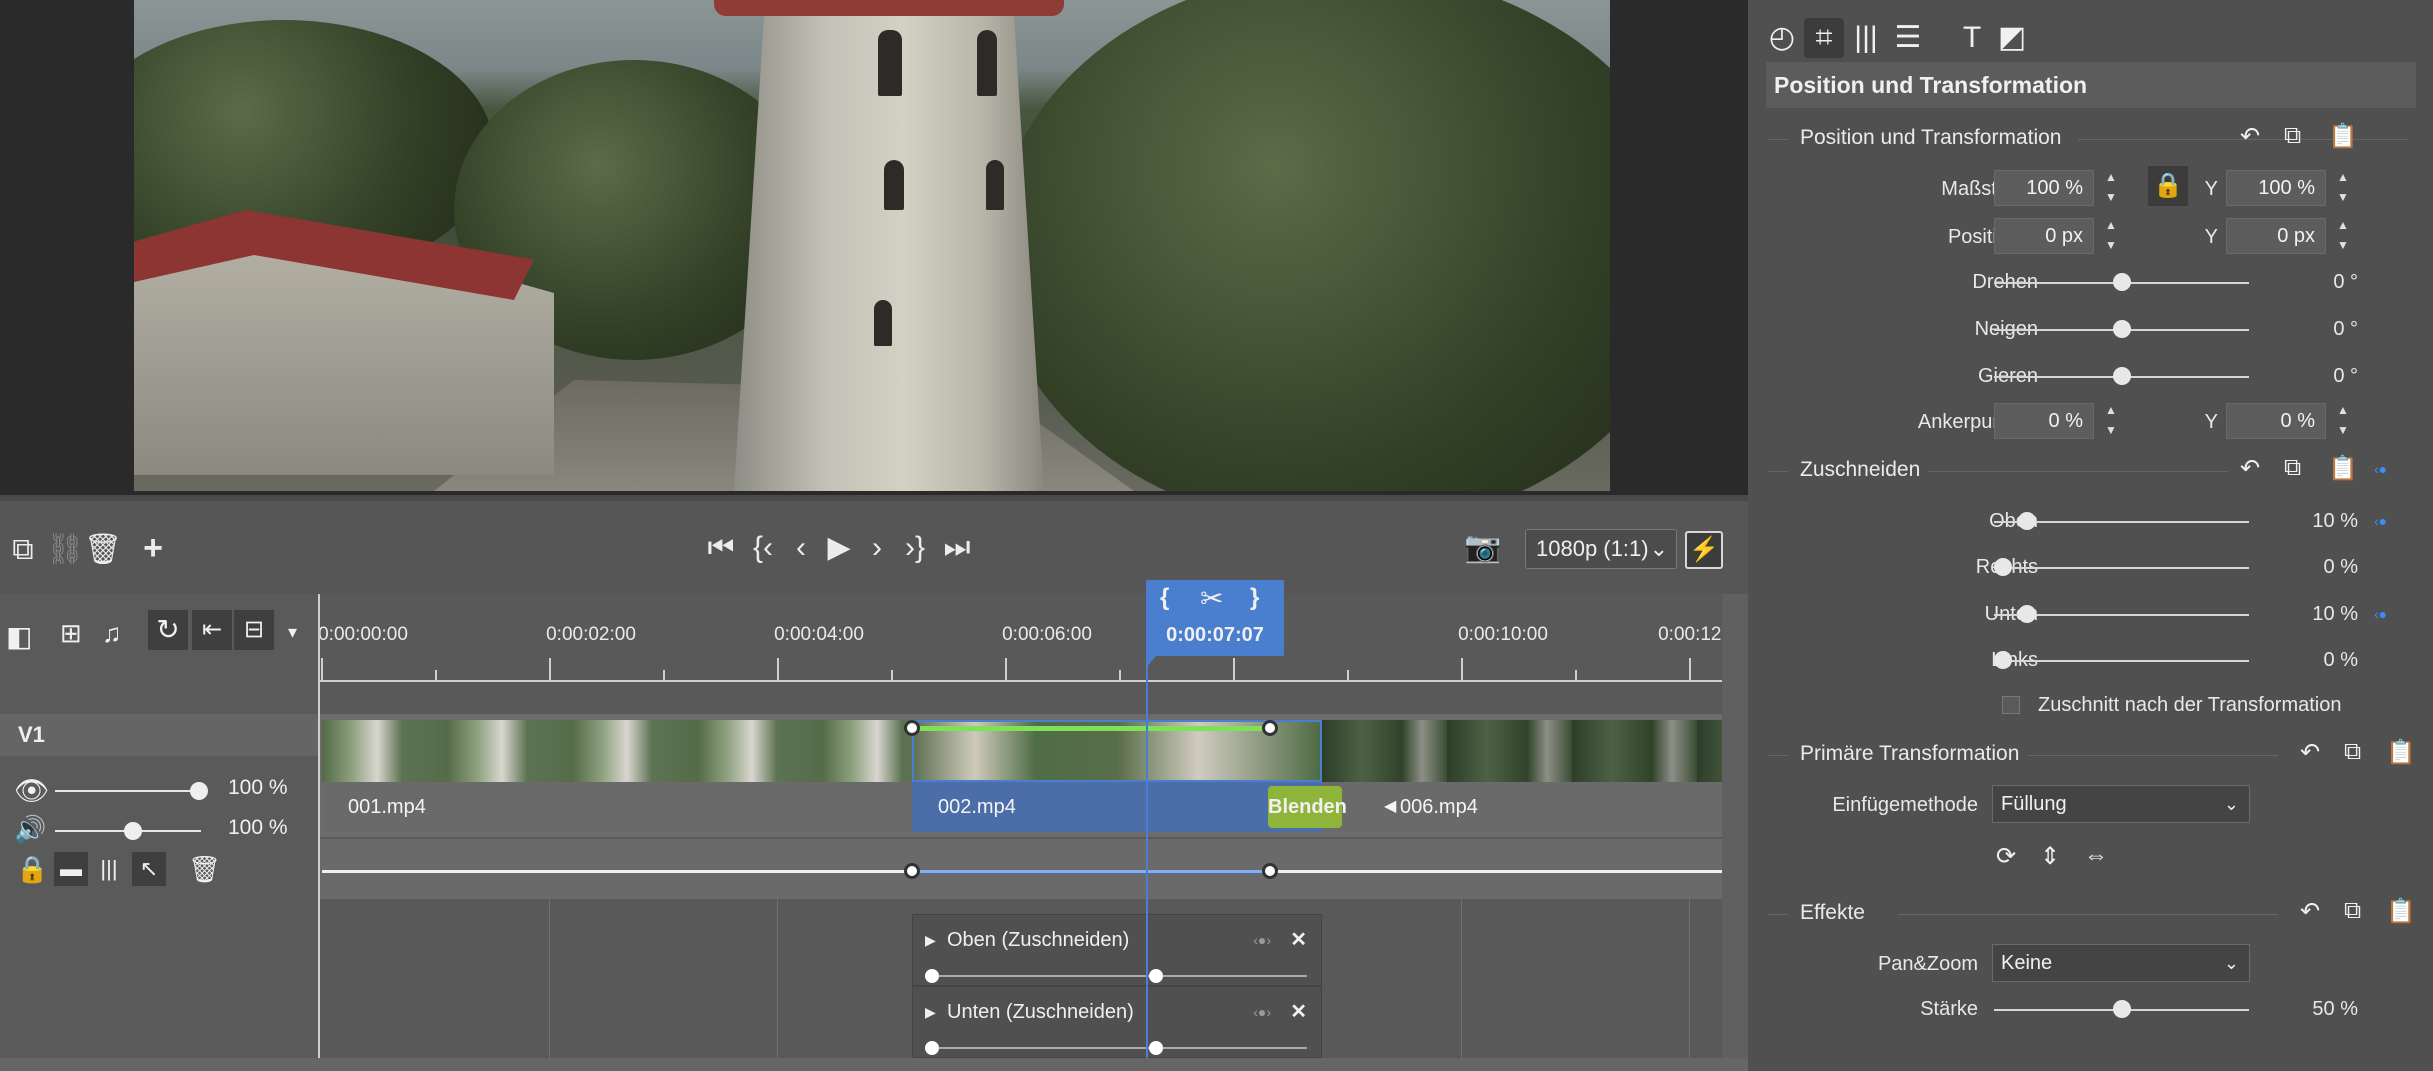 The width and height of the screenshot is (2433, 1071). Describe the element at coordinates (2121, 568) in the screenshot. I see `crop-right-slider` at that location.